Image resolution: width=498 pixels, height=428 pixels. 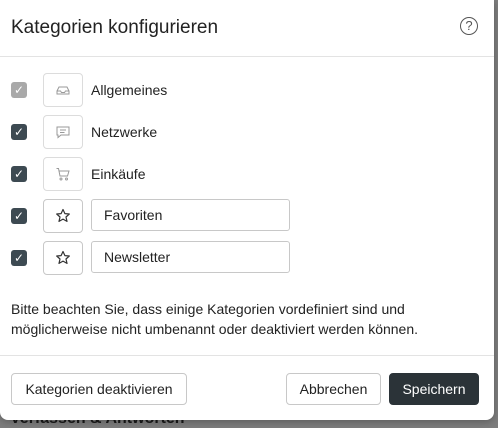 What do you see at coordinates (118, 174) in the screenshot?
I see `category-label: Einkäufe` at bounding box center [118, 174].